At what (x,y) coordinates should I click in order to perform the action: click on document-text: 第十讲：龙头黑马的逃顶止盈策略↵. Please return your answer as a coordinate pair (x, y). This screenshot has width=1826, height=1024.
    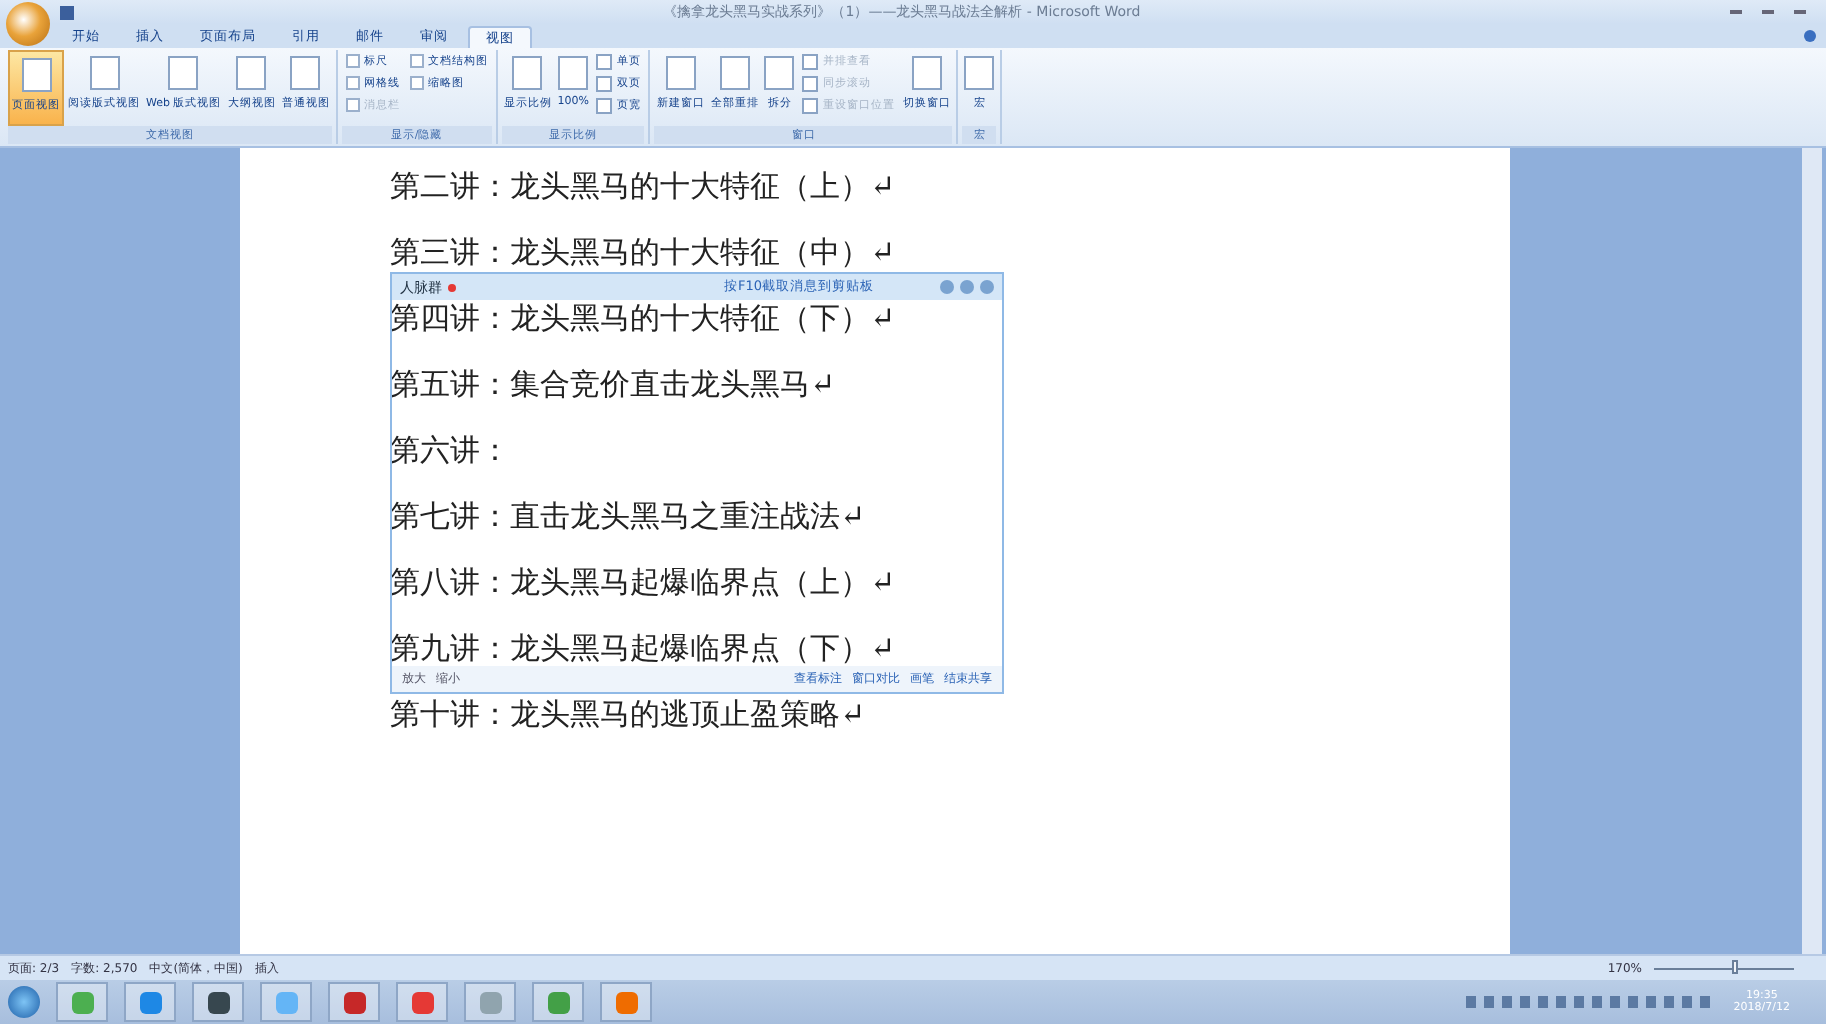
    Looking at the image, I should click on (628, 714).